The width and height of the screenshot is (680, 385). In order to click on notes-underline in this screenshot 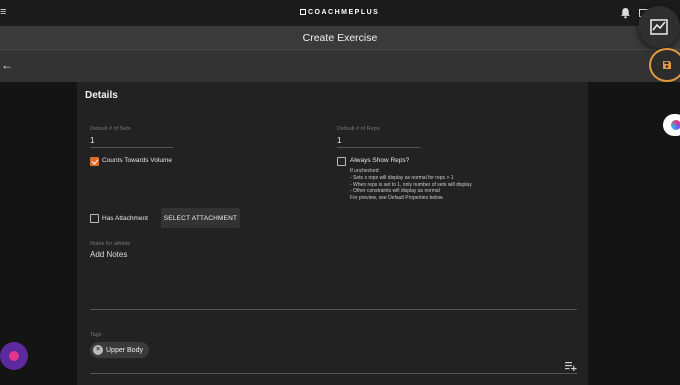, I will do `click(333, 309)`.